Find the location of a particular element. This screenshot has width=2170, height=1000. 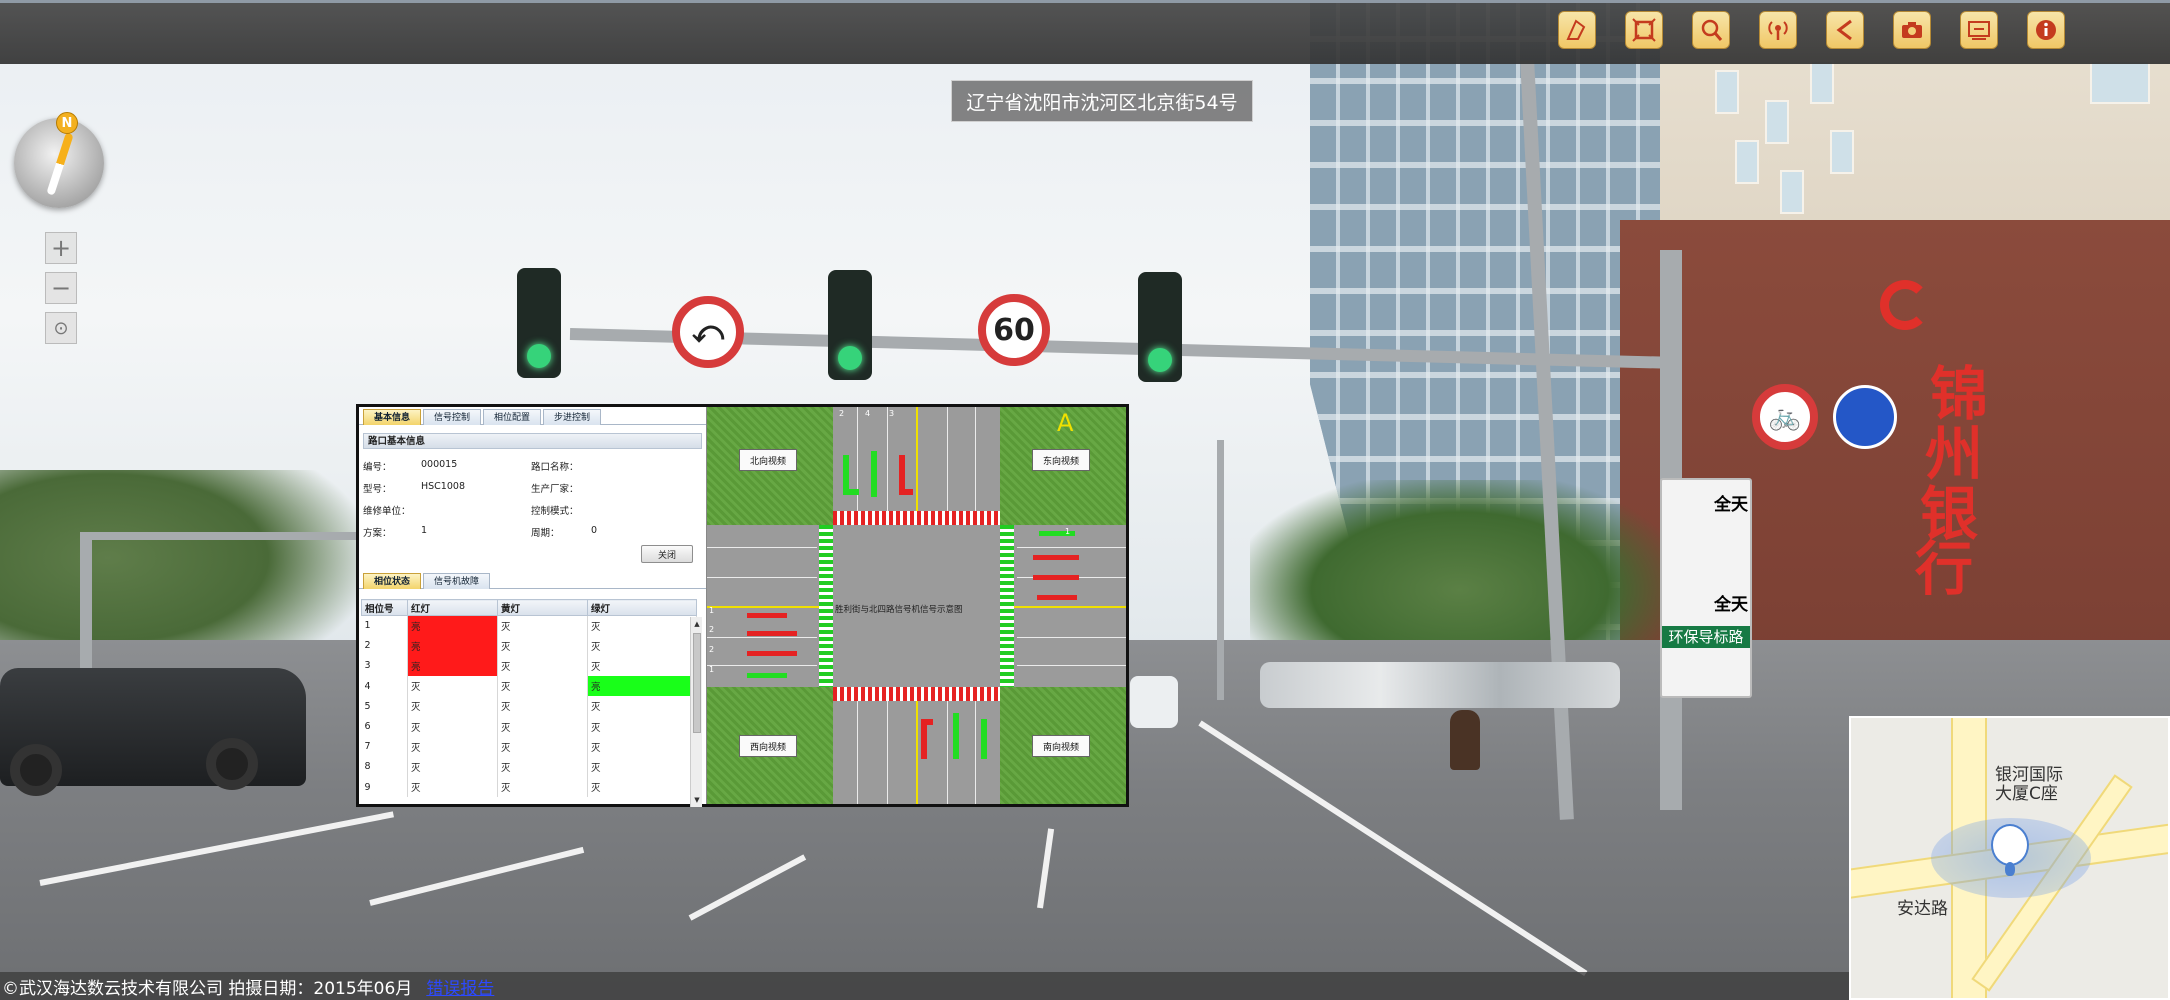

crosswalk-south is located at coordinates (916, 694).